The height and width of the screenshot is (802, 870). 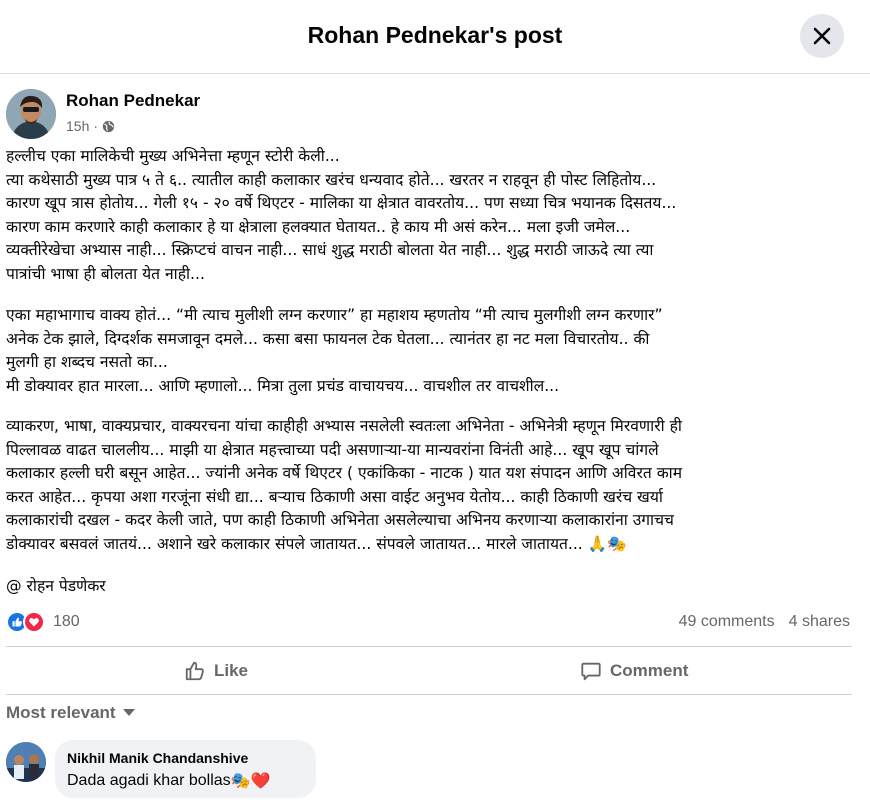 I want to click on comments-count-link: 49 comments, so click(x=727, y=622).